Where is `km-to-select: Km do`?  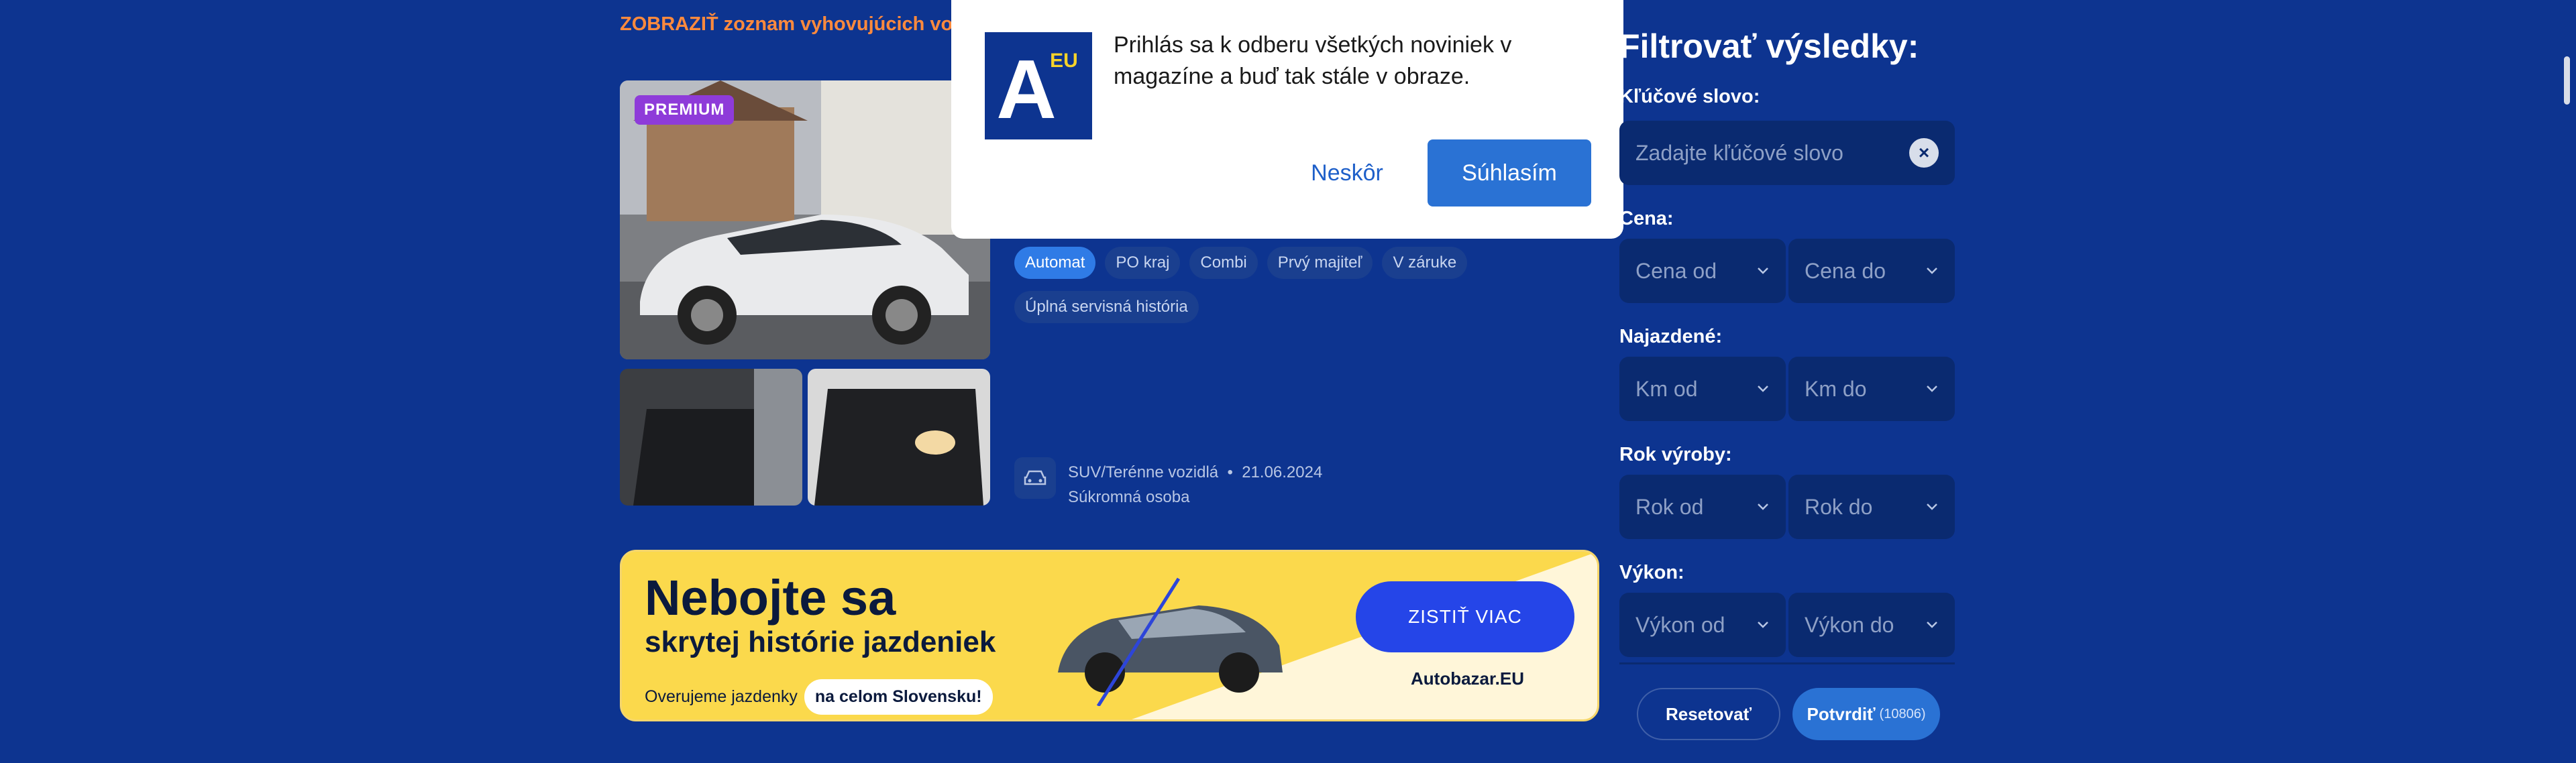
km-to-select: Km do is located at coordinates (1871, 389).